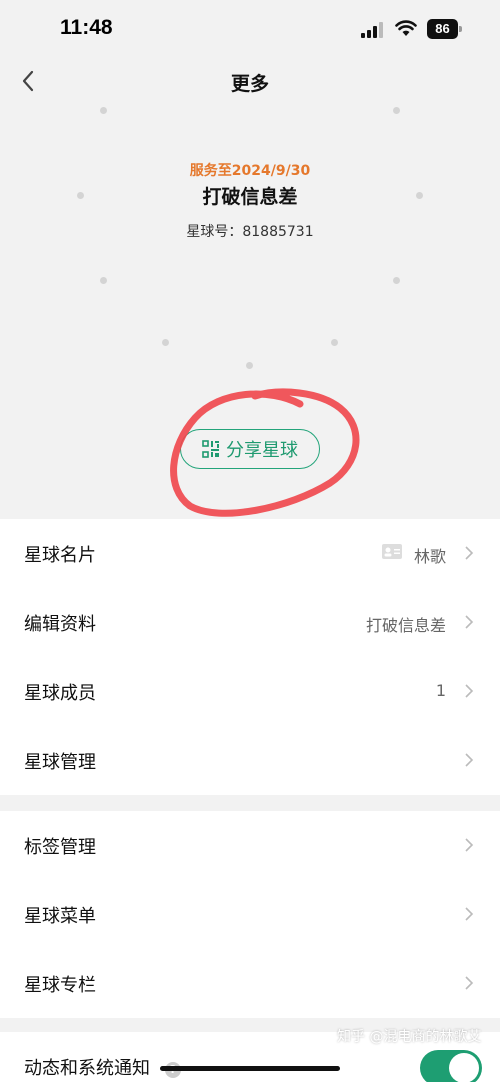  Describe the element at coordinates (250, 845) in the screenshot. I see `row-tag-management: 标签管理` at that location.